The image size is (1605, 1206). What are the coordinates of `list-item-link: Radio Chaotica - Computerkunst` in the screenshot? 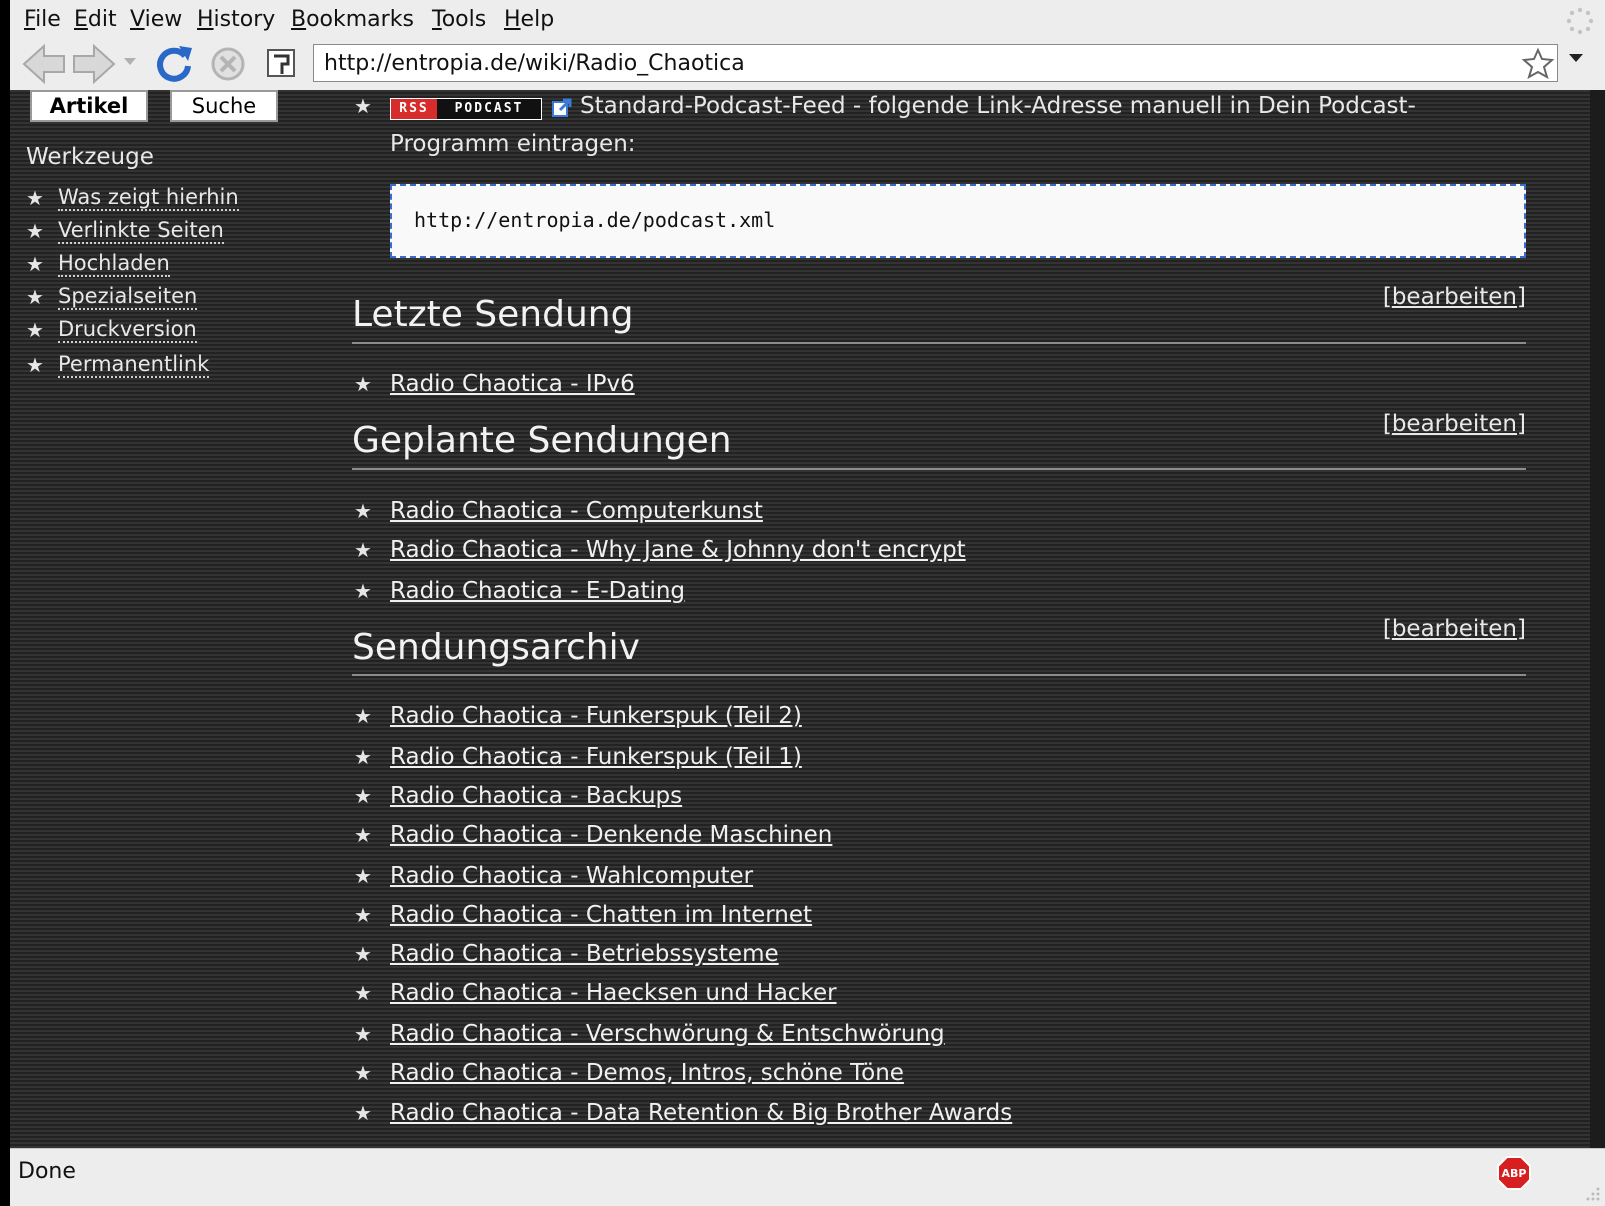 It's located at (576, 511).